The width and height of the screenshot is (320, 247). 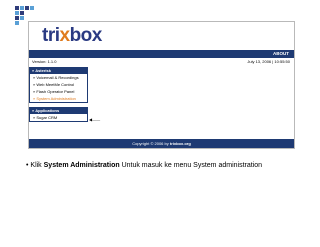 I want to click on menu-item-flash-panel: » Flash Operator Panel, so click(x=58, y=91).